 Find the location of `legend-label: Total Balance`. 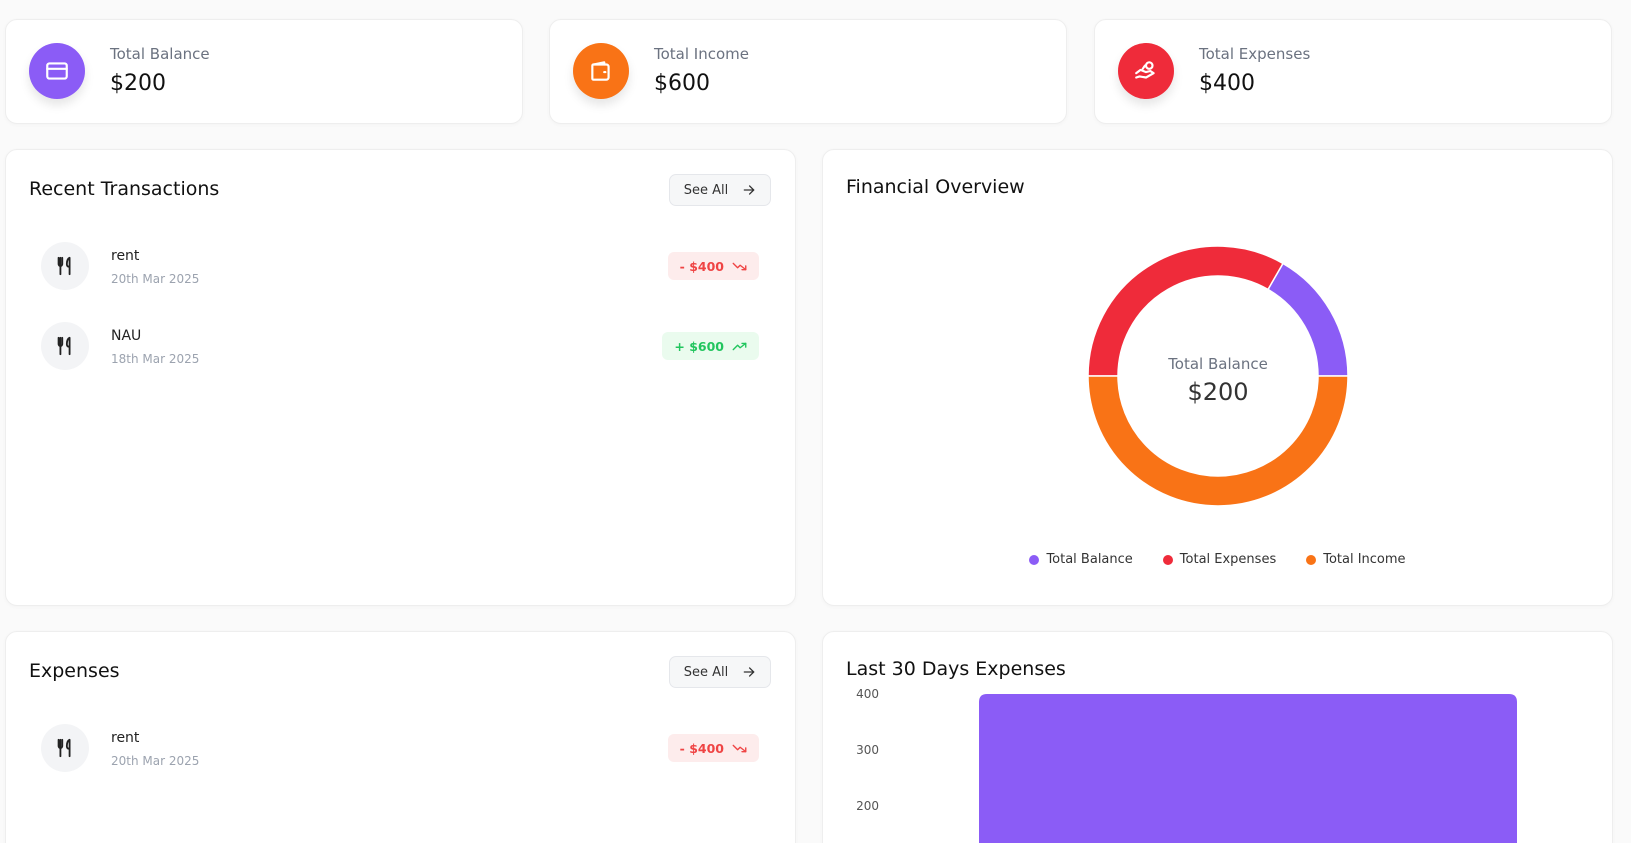

legend-label: Total Balance is located at coordinates (1089, 559).